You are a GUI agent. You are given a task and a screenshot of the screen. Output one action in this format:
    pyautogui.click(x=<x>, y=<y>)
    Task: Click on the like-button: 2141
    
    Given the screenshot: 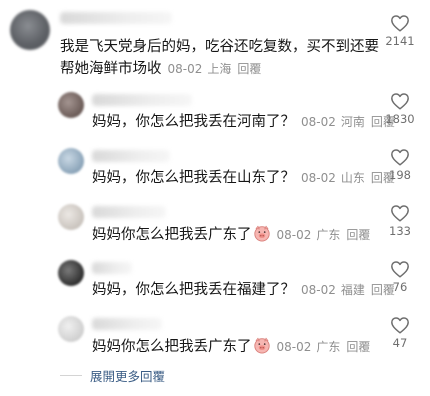 What is the action you would take?
    pyautogui.click(x=400, y=31)
    